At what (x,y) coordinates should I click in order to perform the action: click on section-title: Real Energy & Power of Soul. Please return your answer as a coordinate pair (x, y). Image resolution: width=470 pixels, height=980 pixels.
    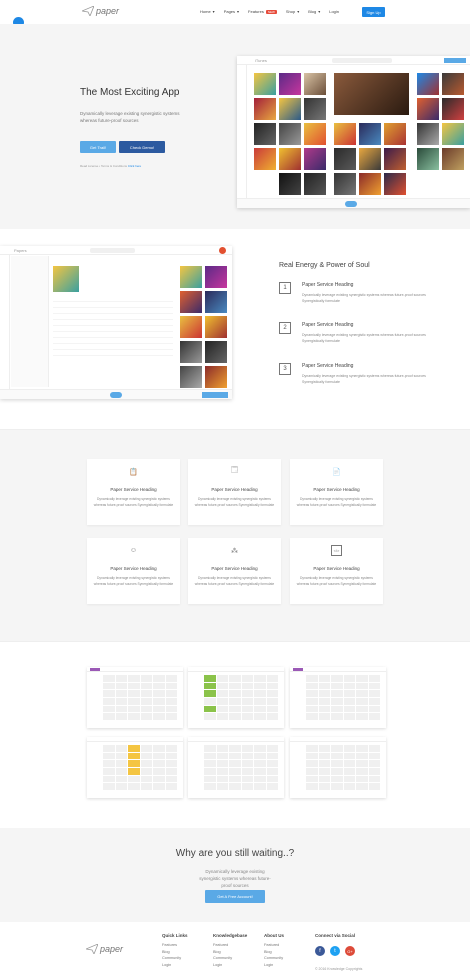
    Looking at the image, I should click on (324, 265).